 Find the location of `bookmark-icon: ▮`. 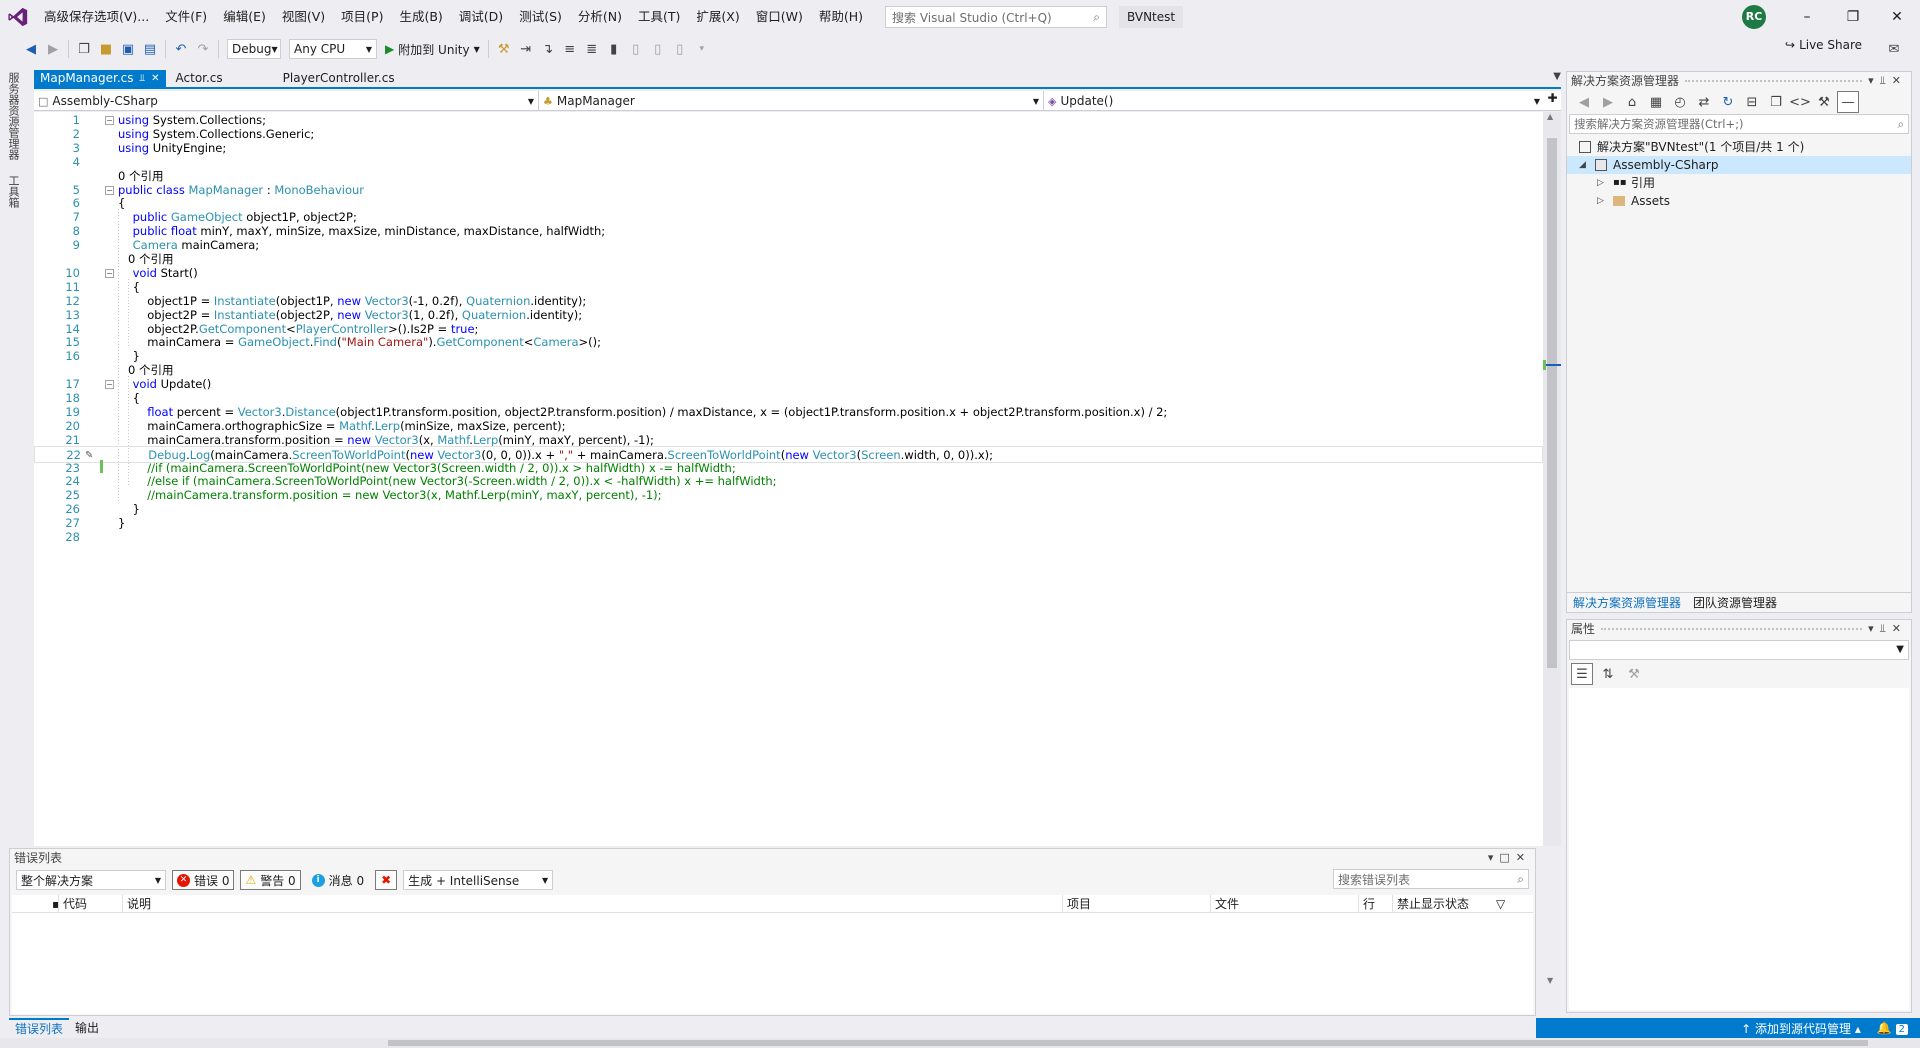

bookmark-icon: ▮ is located at coordinates (614, 49).